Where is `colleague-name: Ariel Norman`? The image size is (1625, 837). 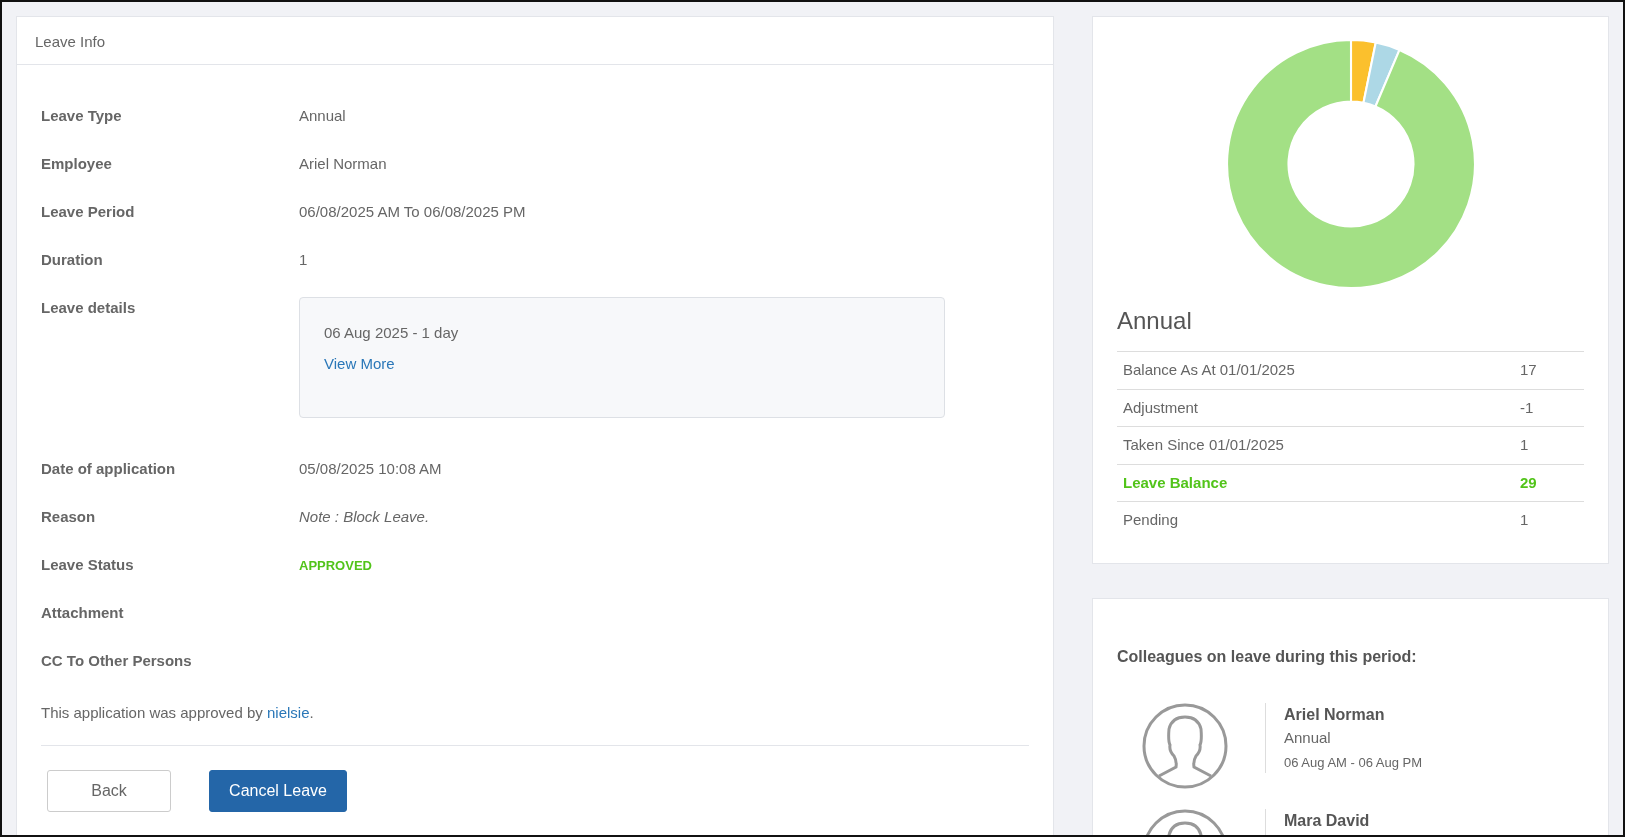
colleague-name: Ariel Norman is located at coordinates (1334, 714).